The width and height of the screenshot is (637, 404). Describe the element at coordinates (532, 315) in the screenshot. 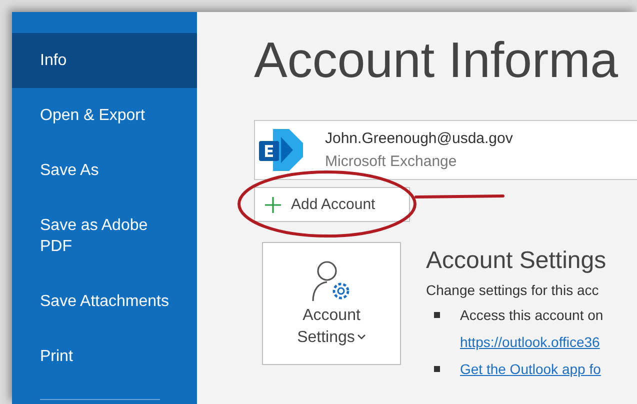

I see `bullet-text: Access this account on` at that location.